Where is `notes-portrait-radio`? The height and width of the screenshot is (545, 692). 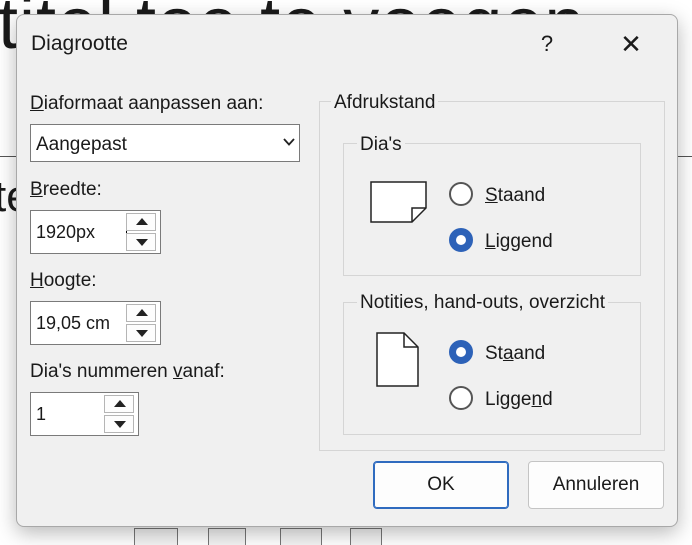
notes-portrait-radio is located at coordinates (461, 352).